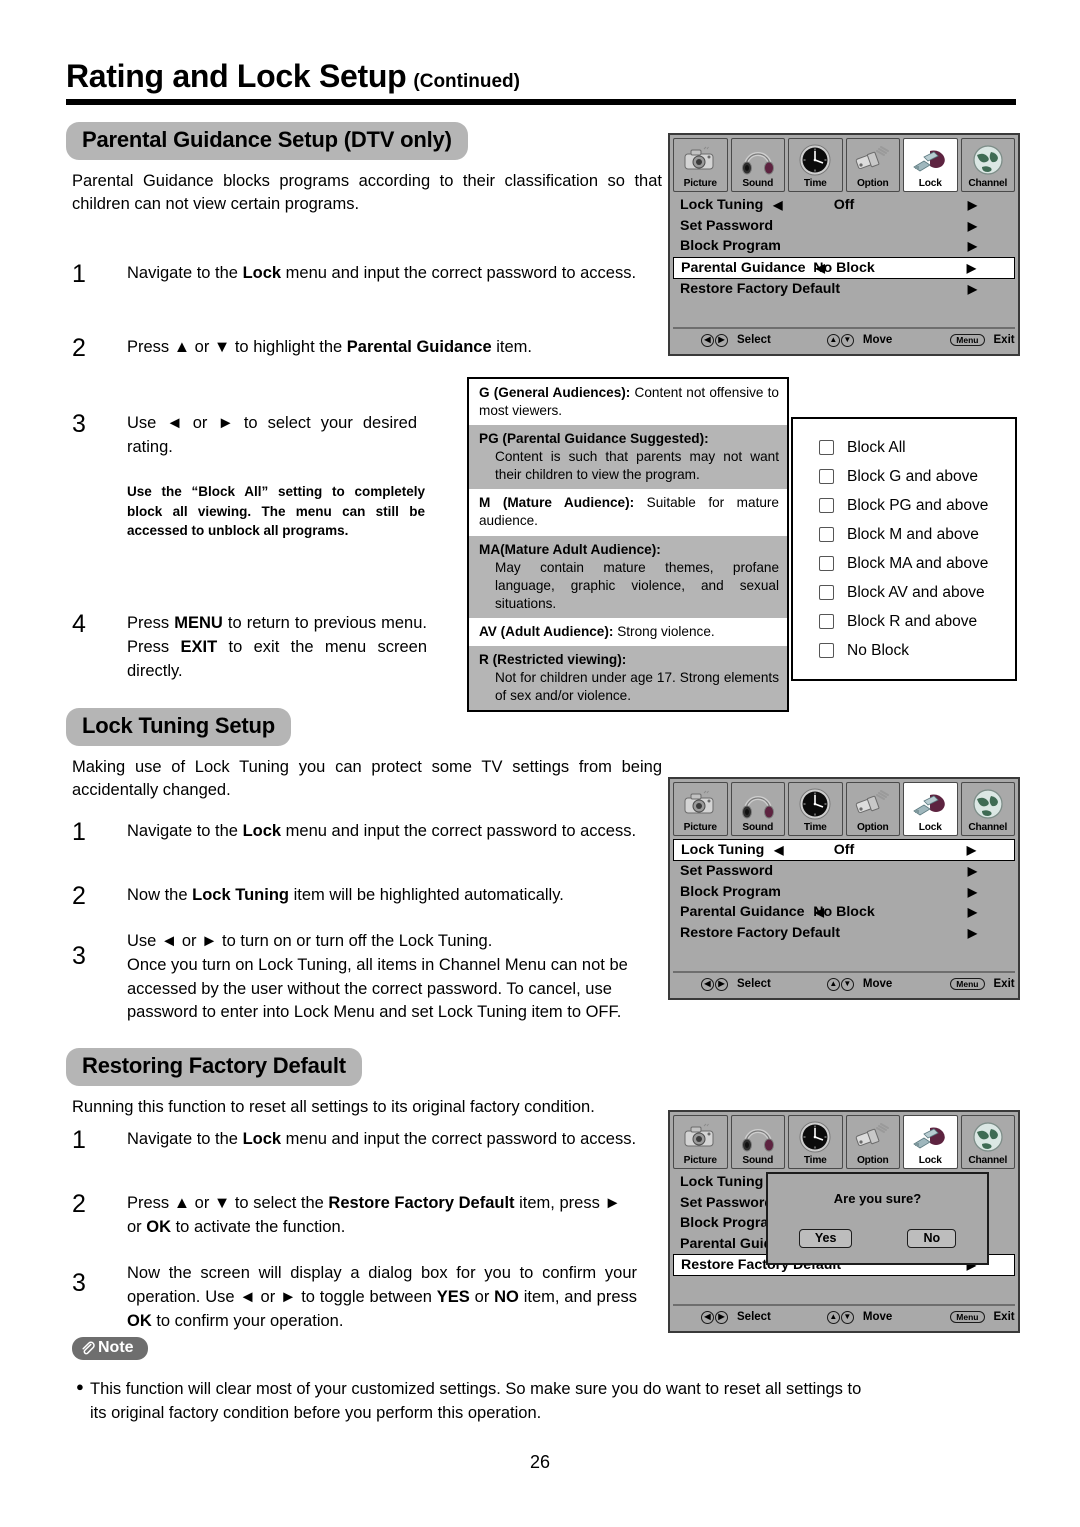  I want to click on left-right-keys-icon: ◀ ▶, so click(714, 1317).